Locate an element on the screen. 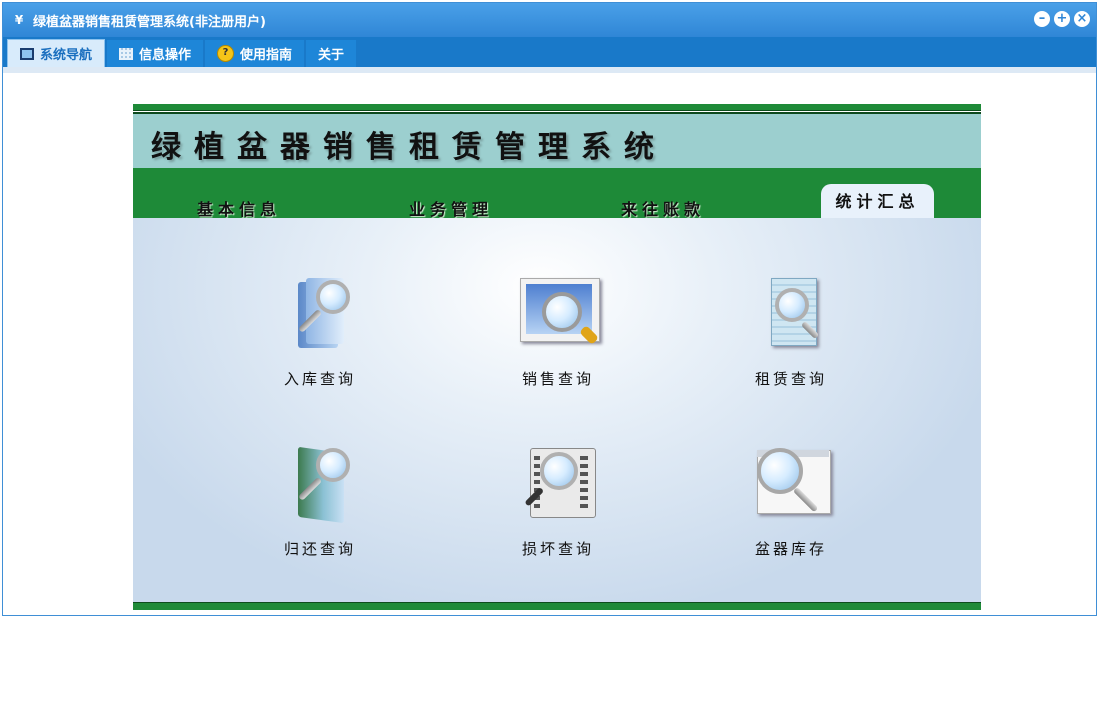  tab-info-ops: 信息操作 is located at coordinates (155, 53).